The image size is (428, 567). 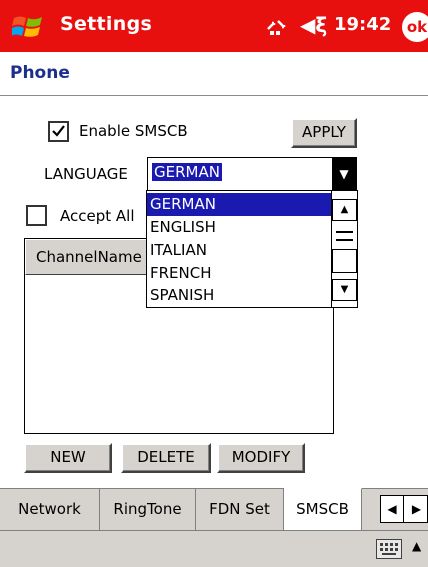 I want to click on tab-right-arrow-icon: ▶, so click(x=416, y=509).